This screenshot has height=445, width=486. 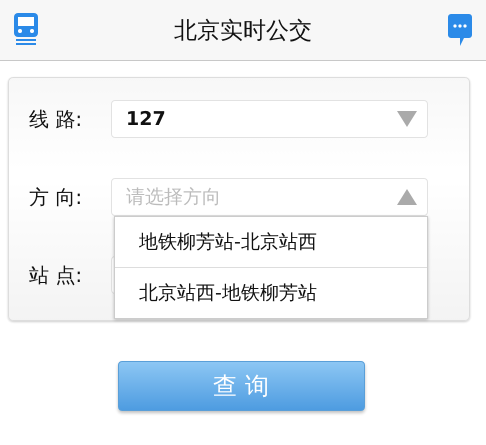 I want to click on down-arrow-icon, so click(x=407, y=119).